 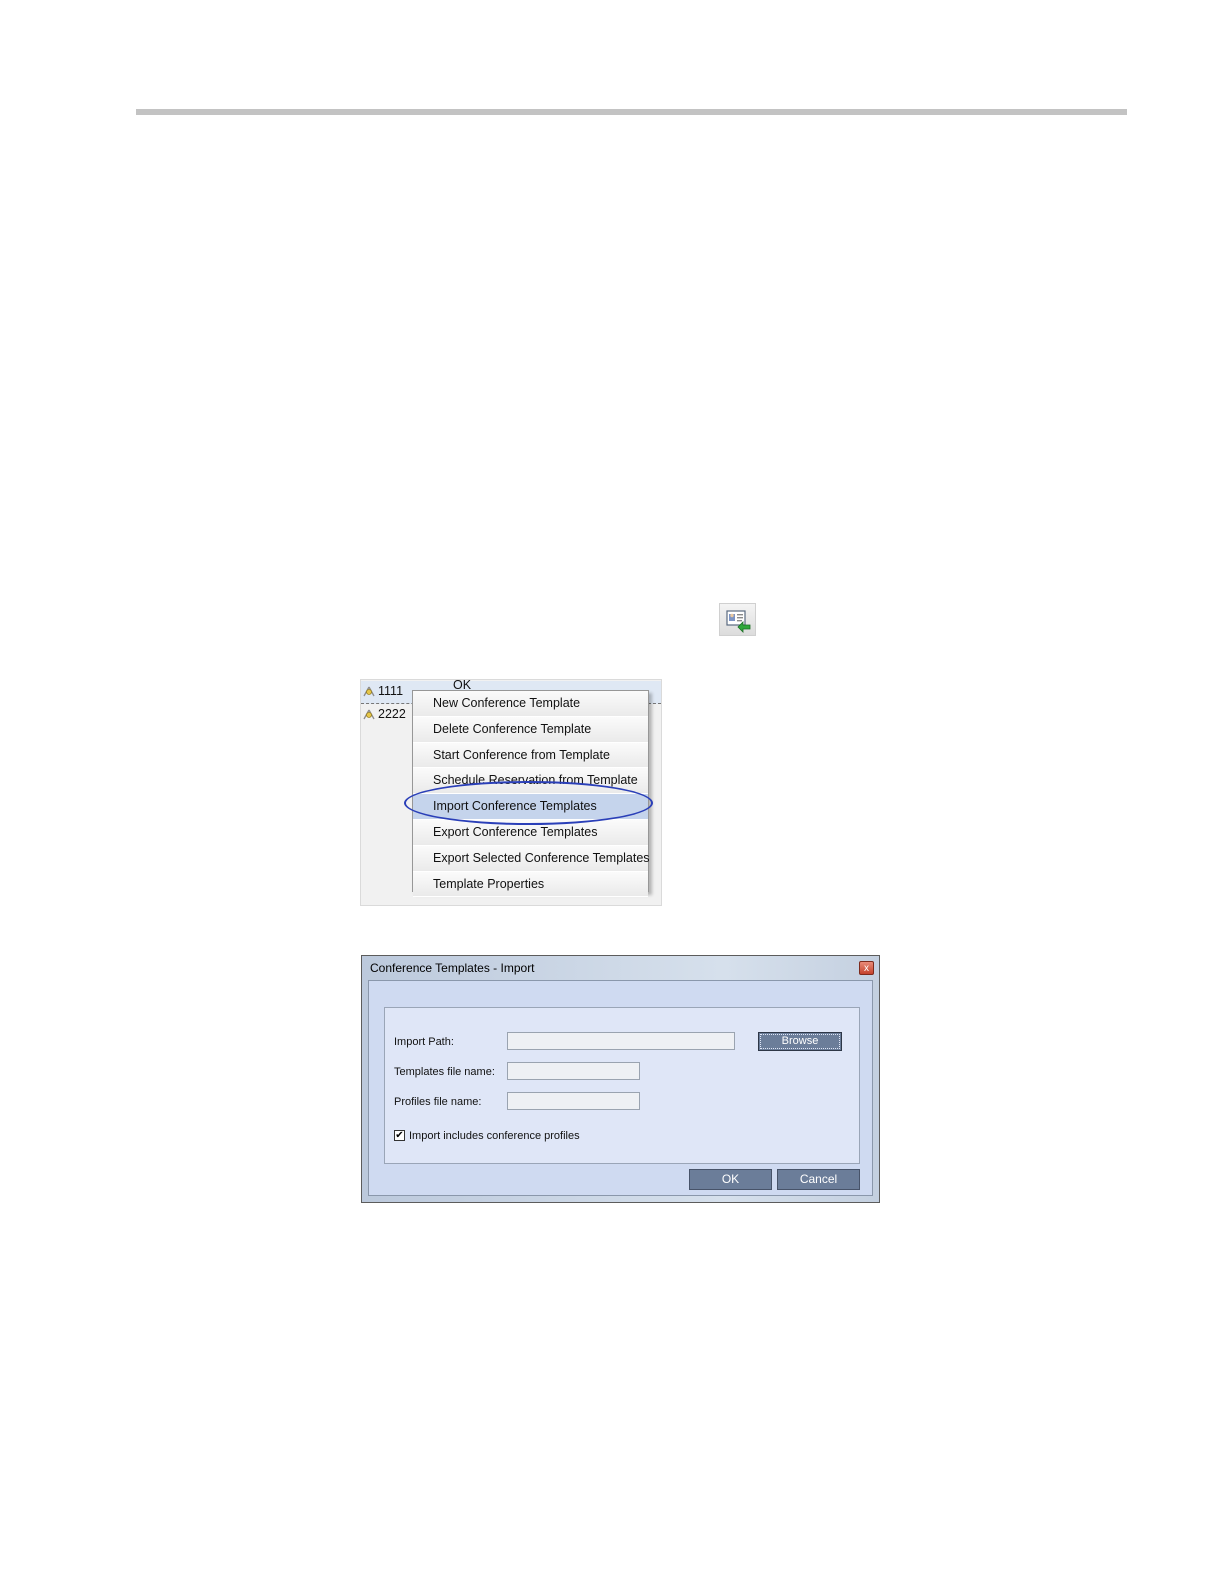 I want to click on header-rule, so click(x=631, y=112).